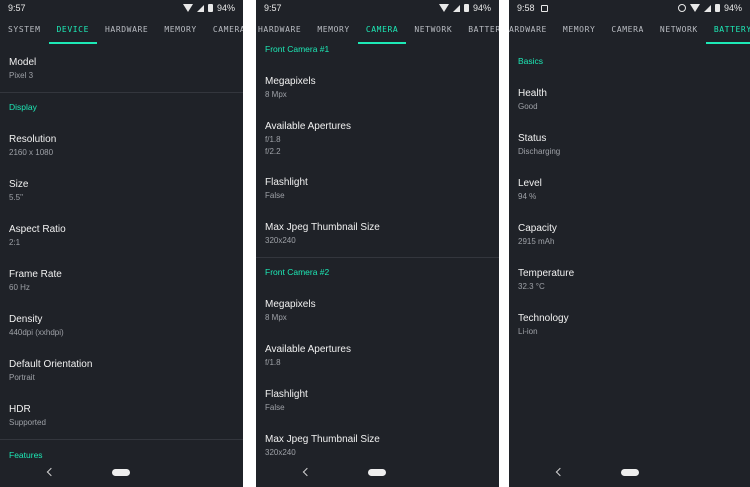 The height and width of the screenshot is (487, 750). I want to click on list-item: Capacity 2915 mAh, so click(629, 235).